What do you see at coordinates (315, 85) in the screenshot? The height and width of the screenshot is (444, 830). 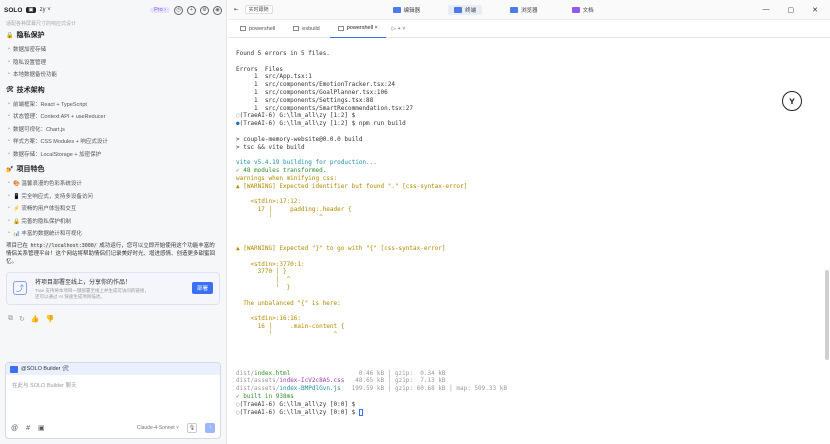 I see `terminal-line: 1 src/components/EmotionTracker.tsx:24` at bounding box center [315, 85].